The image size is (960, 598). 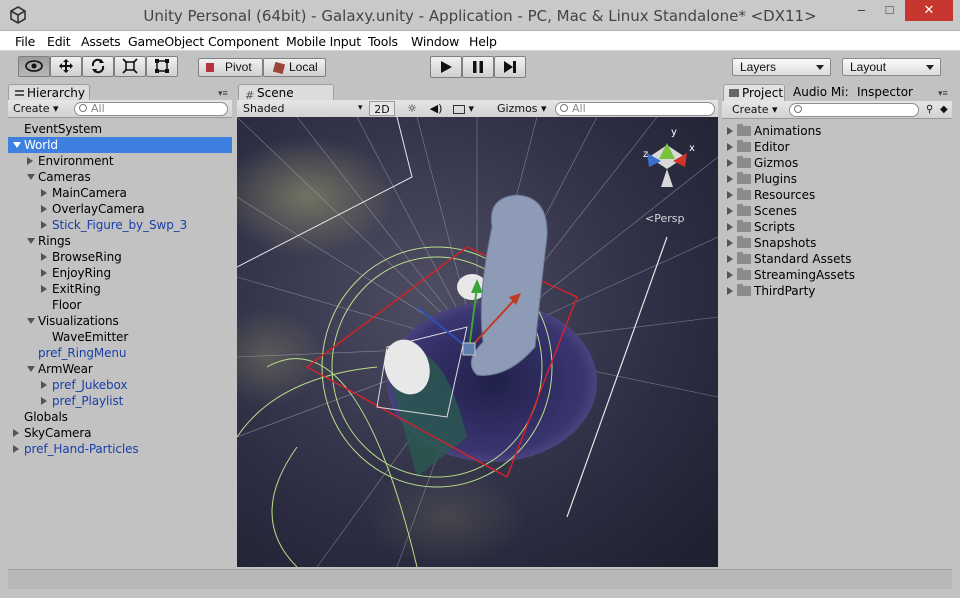 I want to click on minimize-button: –, so click(x=861, y=10).